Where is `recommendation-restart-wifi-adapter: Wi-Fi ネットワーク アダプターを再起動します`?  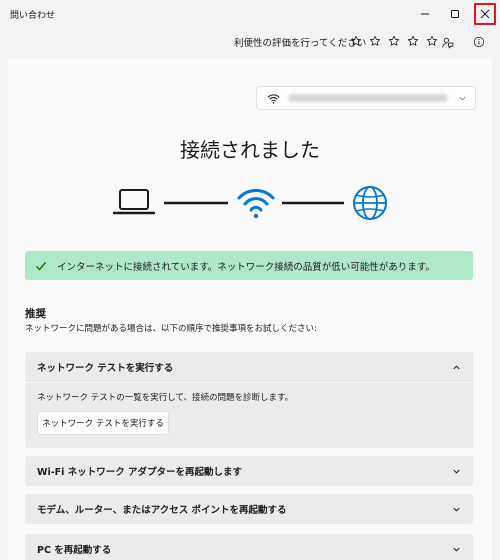 recommendation-restart-wifi-adapter: Wi-Fi ネットワーク アダプターを再起動します is located at coordinates (249, 471).